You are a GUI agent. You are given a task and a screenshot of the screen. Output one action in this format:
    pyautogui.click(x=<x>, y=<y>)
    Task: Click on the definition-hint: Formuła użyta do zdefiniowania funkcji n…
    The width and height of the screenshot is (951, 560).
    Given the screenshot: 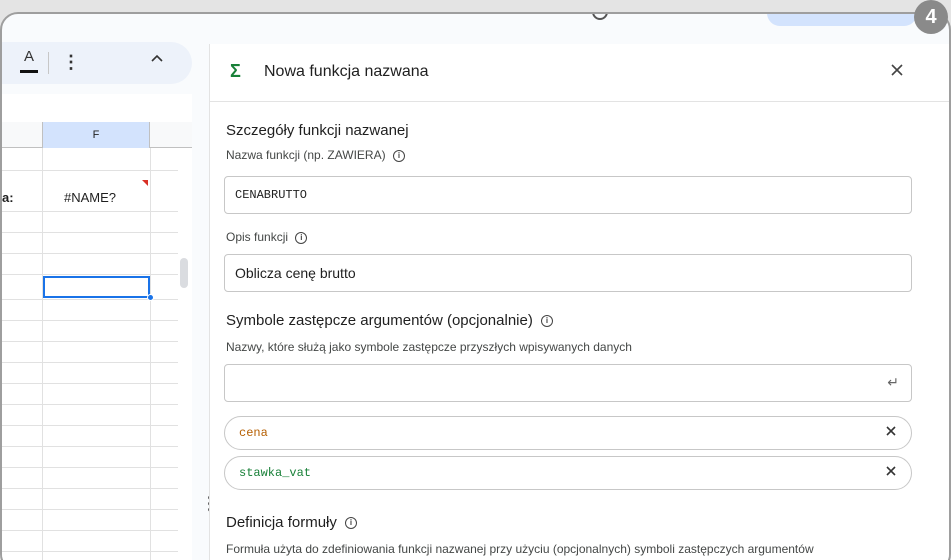 What is the action you would take?
    pyautogui.click(x=520, y=549)
    